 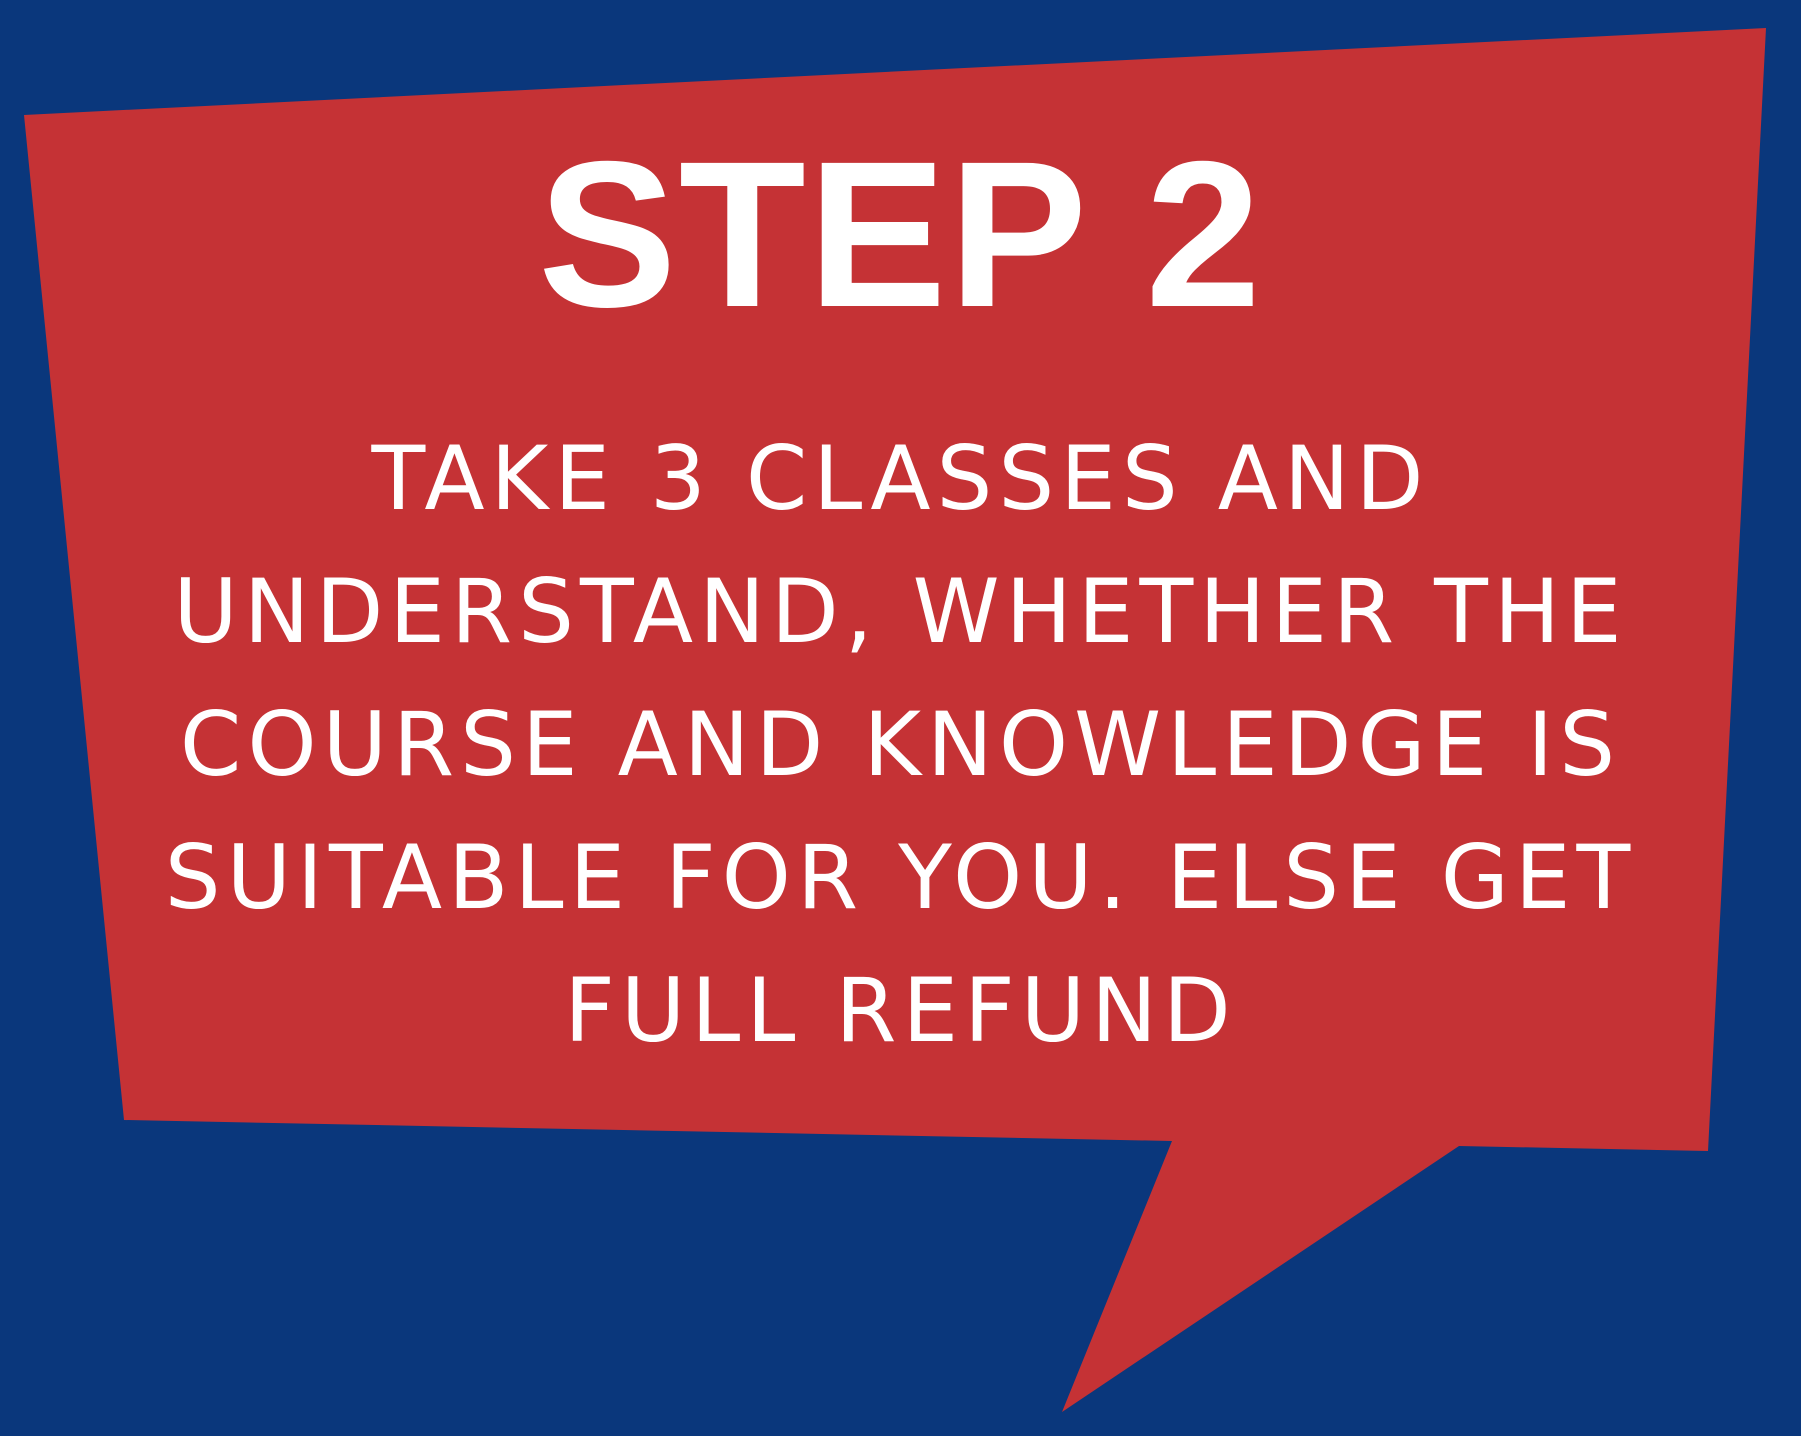 I want to click on description-line-4: SUITABLE FOR YOU. ELSE GET, so click(x=900, y=877).